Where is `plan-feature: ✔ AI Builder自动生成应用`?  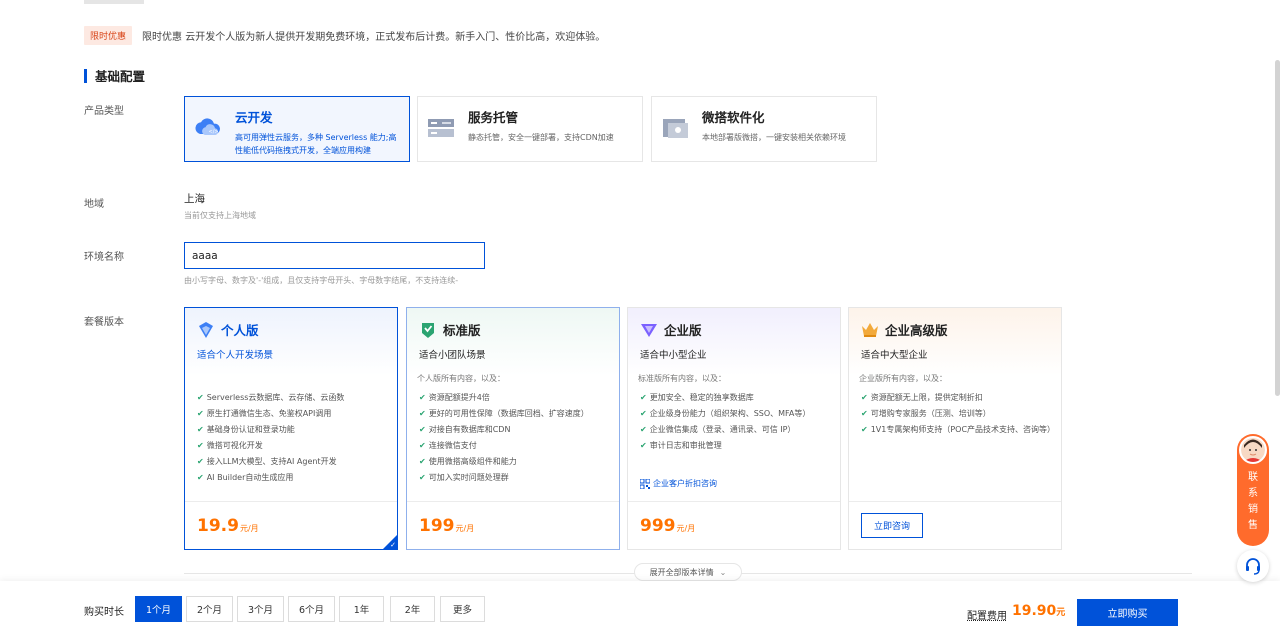 plan-feature: ✔ AI Builder自动生成应用 is located at coordinates (245, 477).